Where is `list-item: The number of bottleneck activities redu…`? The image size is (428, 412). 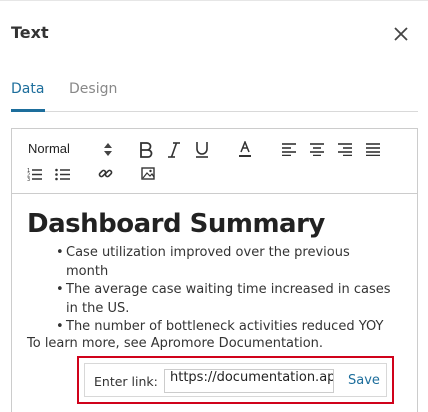 list-item: The number of bottleneck activities redu… is located at coordinates (226, 327).